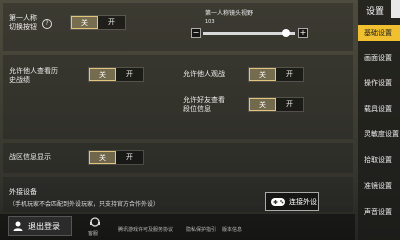  I want to click on history-toggle: 关 开, so click(116, 74).